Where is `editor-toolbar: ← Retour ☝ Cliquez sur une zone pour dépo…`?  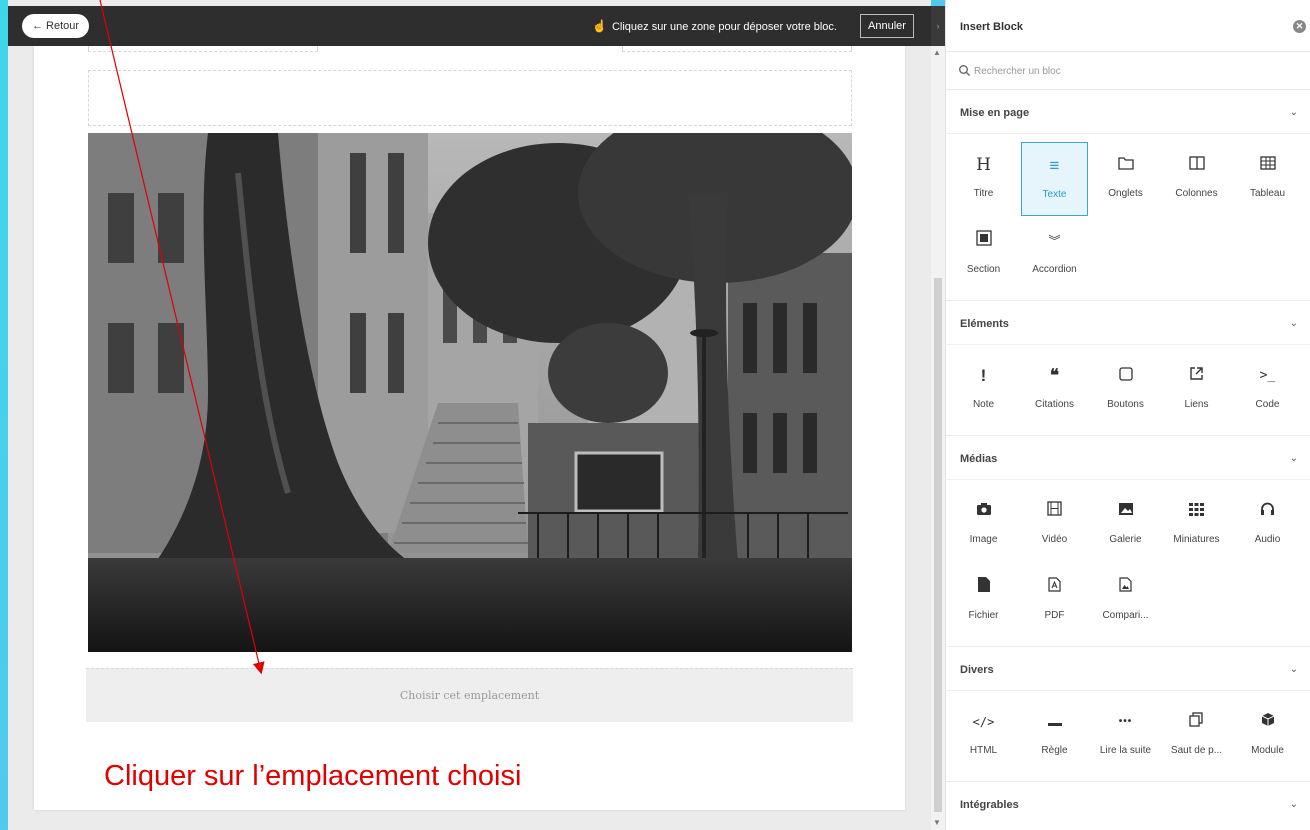
editor-toolbar: ← Retour ☝ Cliquez sur une zone pour dépo… is located at coordinates (469, 26).